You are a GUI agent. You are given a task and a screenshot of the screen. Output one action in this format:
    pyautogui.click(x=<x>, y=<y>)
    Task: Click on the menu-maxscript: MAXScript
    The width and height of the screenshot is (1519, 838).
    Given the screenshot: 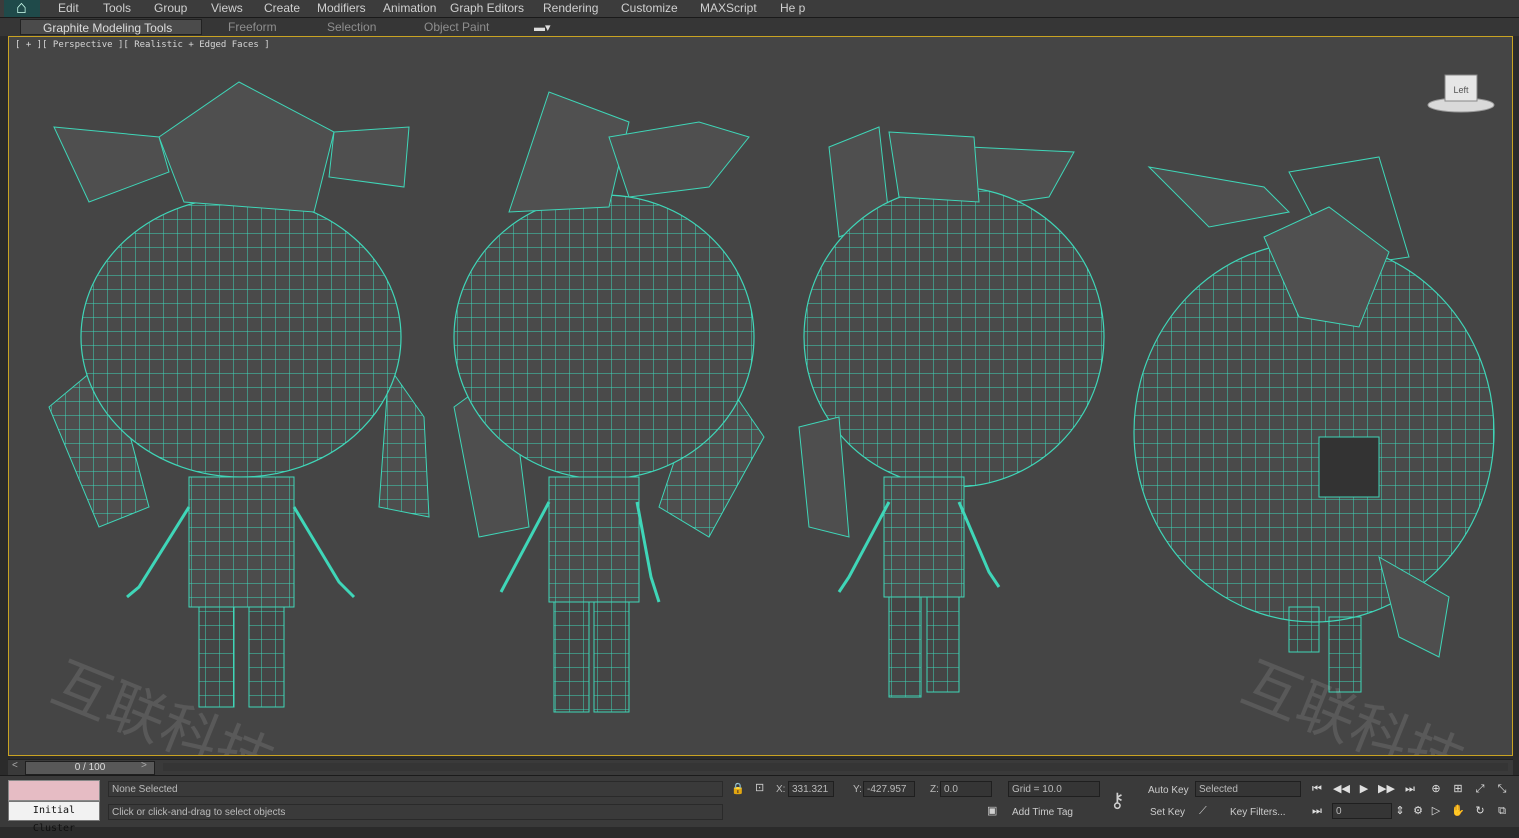 What is the action you would take?
    pyautogui.click(x=728, y=8)
    